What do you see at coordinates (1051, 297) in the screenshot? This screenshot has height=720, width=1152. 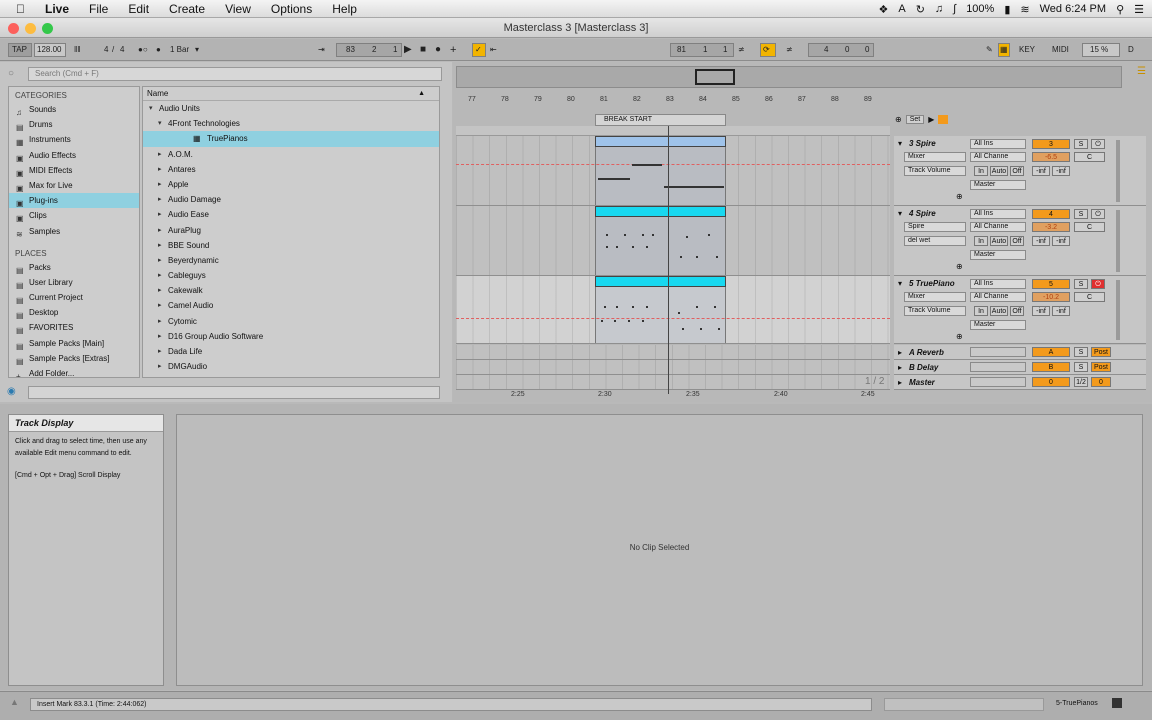 I see `volume-field: -10.2` at bounding box center [1051, 297].